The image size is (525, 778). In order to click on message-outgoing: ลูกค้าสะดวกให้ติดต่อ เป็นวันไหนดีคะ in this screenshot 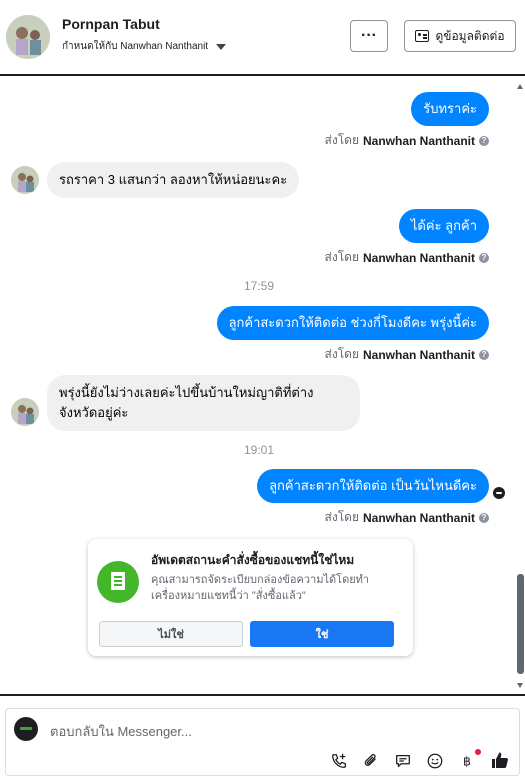, I will do `click(373, 486)`.